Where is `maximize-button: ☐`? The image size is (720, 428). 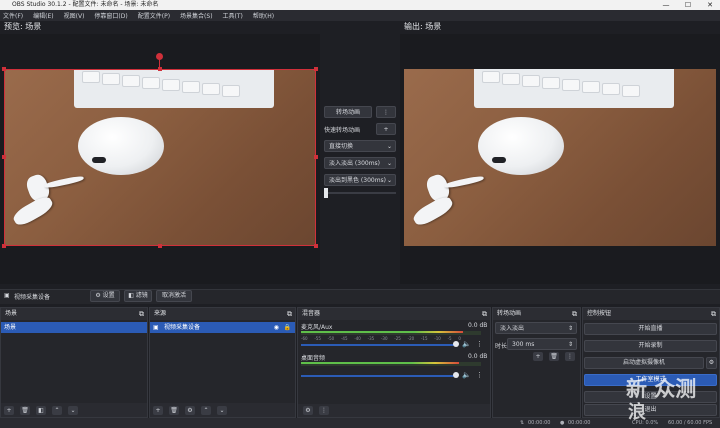
maximize-button: ☐ is located at coordinates (688, 5).